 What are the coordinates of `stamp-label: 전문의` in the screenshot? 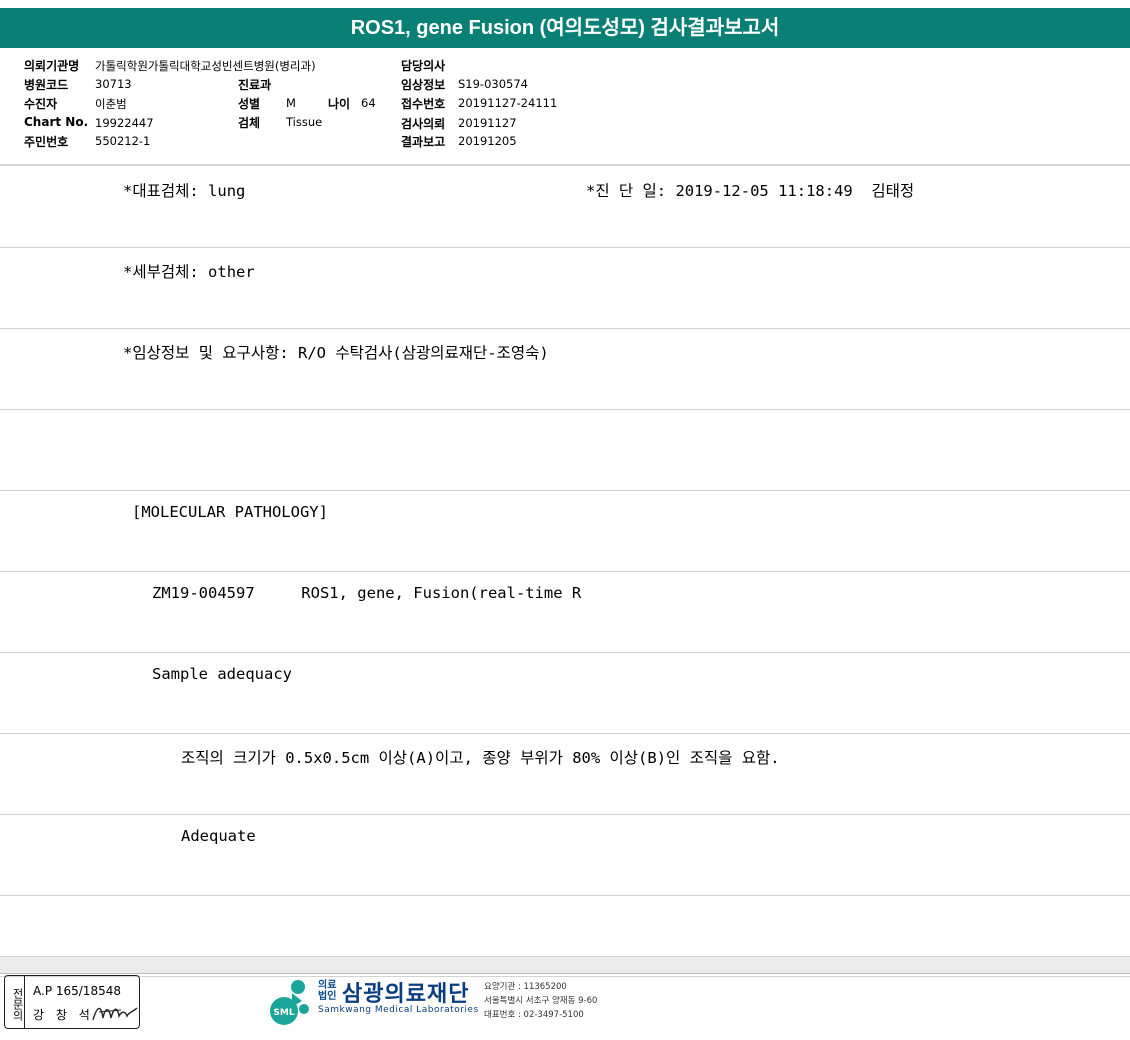 It's located at (15, 1002).